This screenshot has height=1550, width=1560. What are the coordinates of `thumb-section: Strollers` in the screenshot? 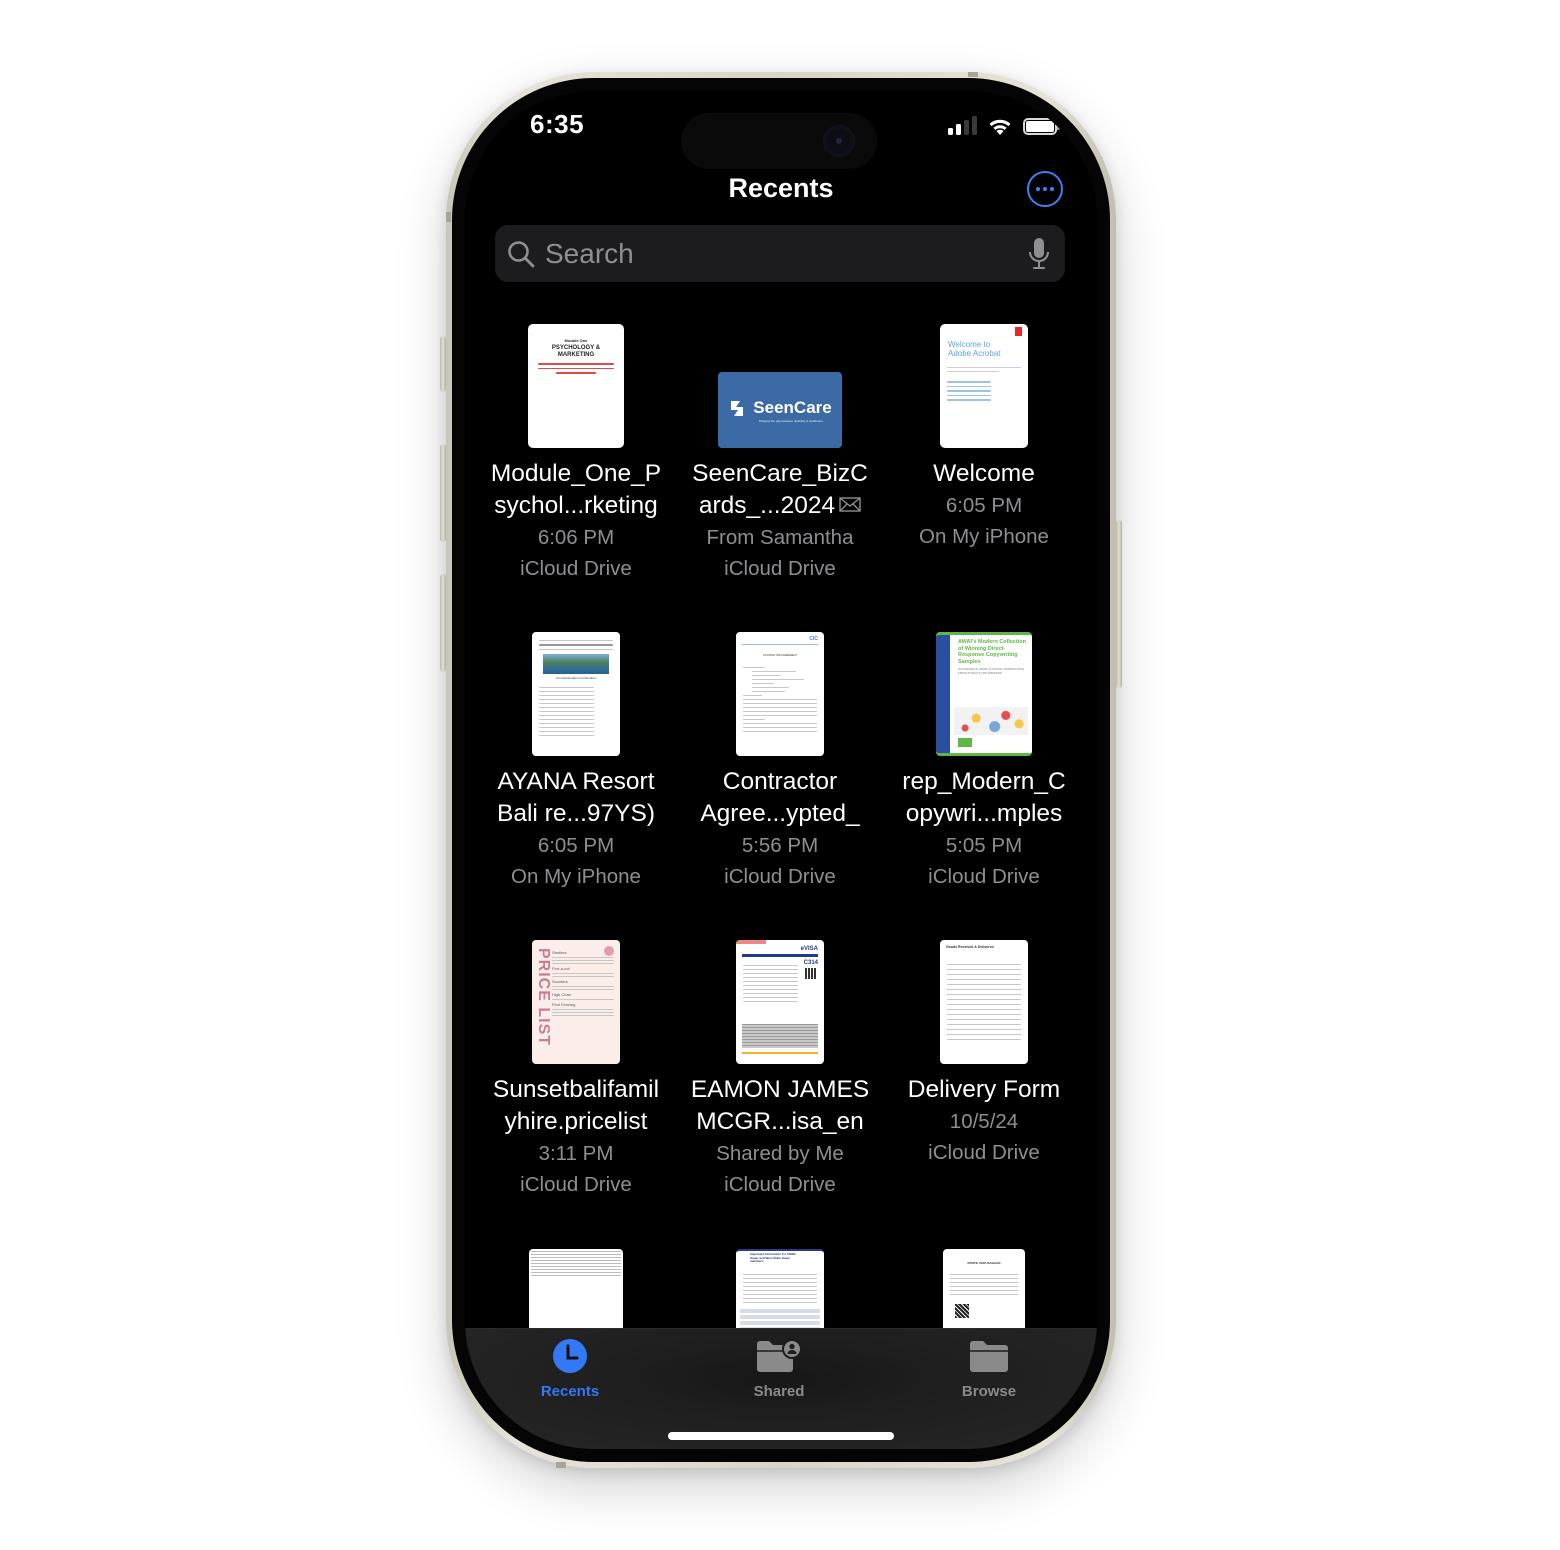 It's located at (559, 952).